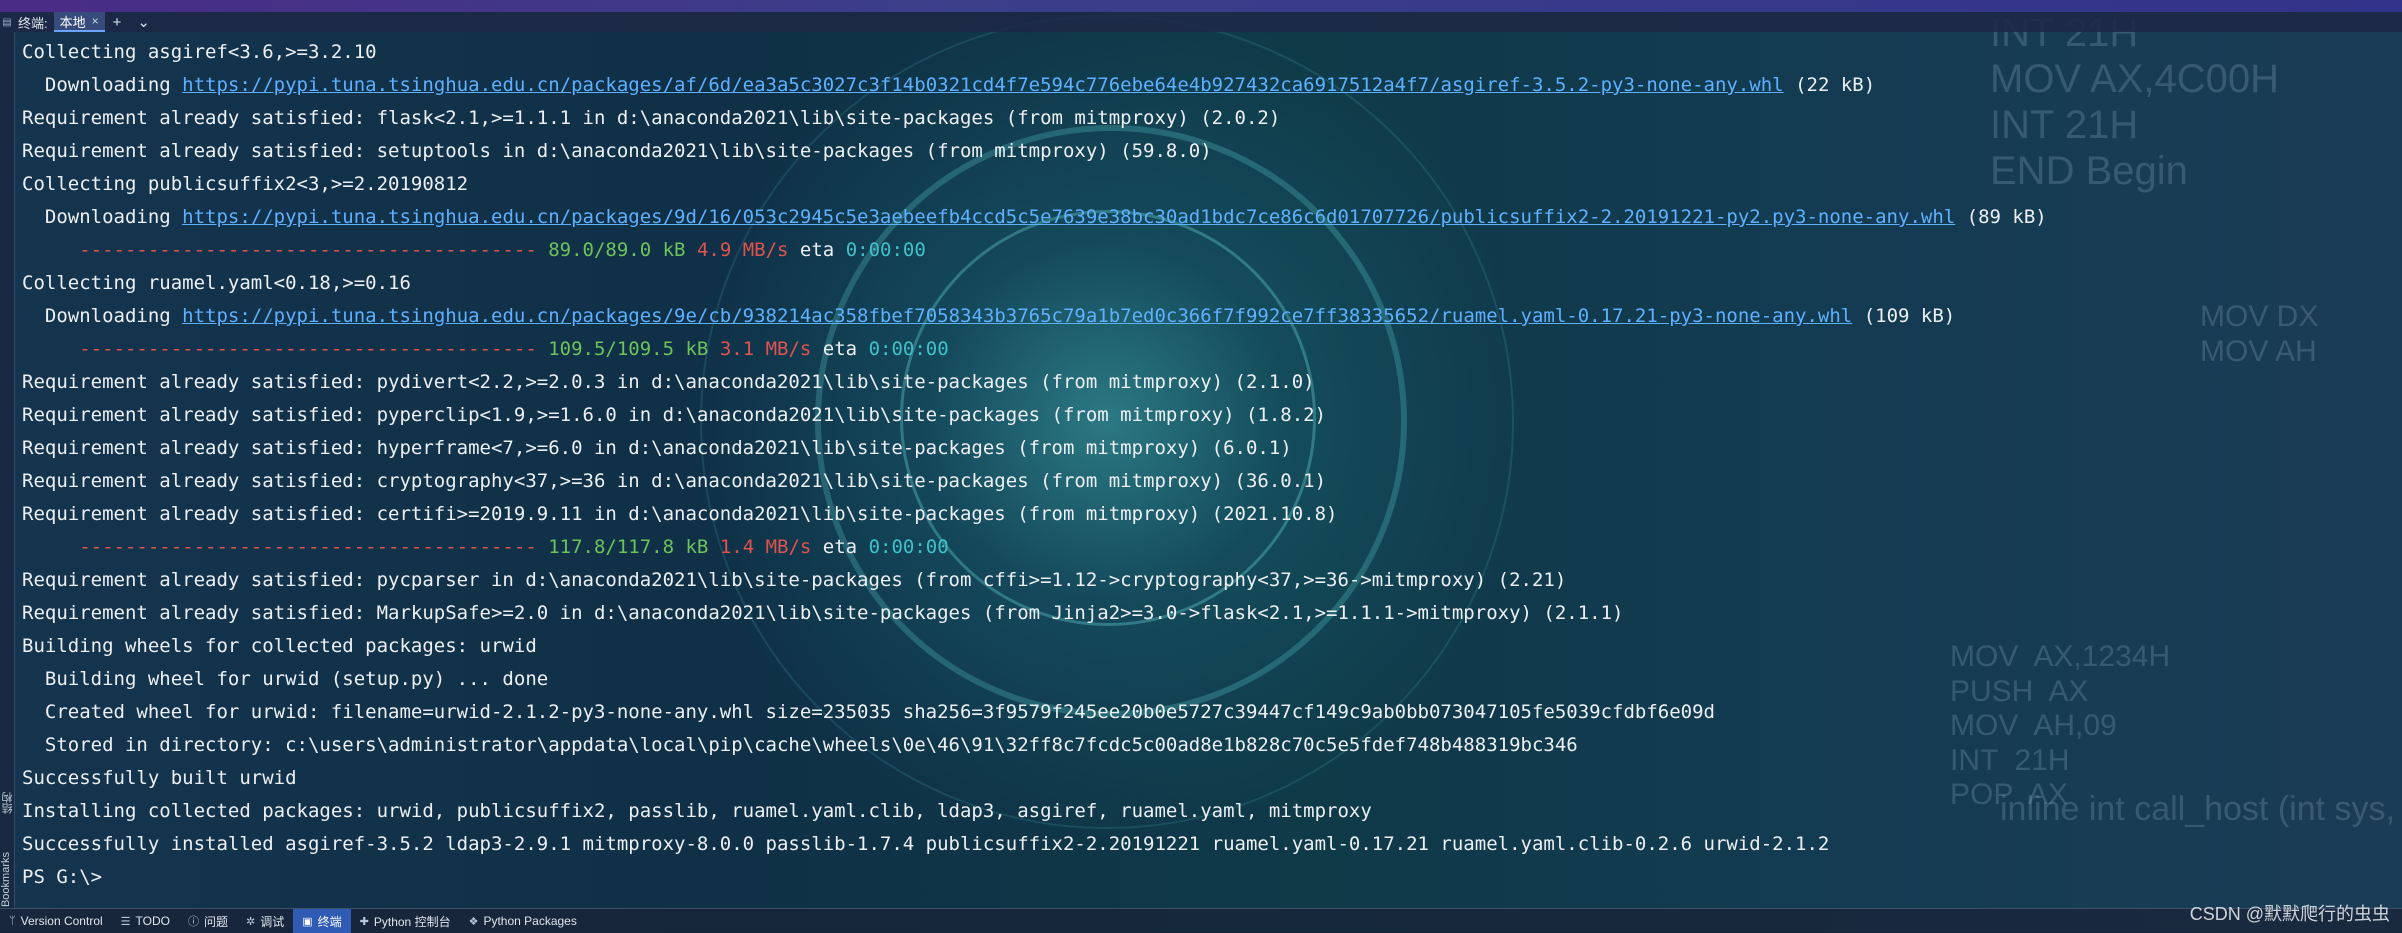 The image size is (2402, 933). Describe the element at coordinates (72, 22) in the screenshot. I see `tab-local-label: 本地` at that location.